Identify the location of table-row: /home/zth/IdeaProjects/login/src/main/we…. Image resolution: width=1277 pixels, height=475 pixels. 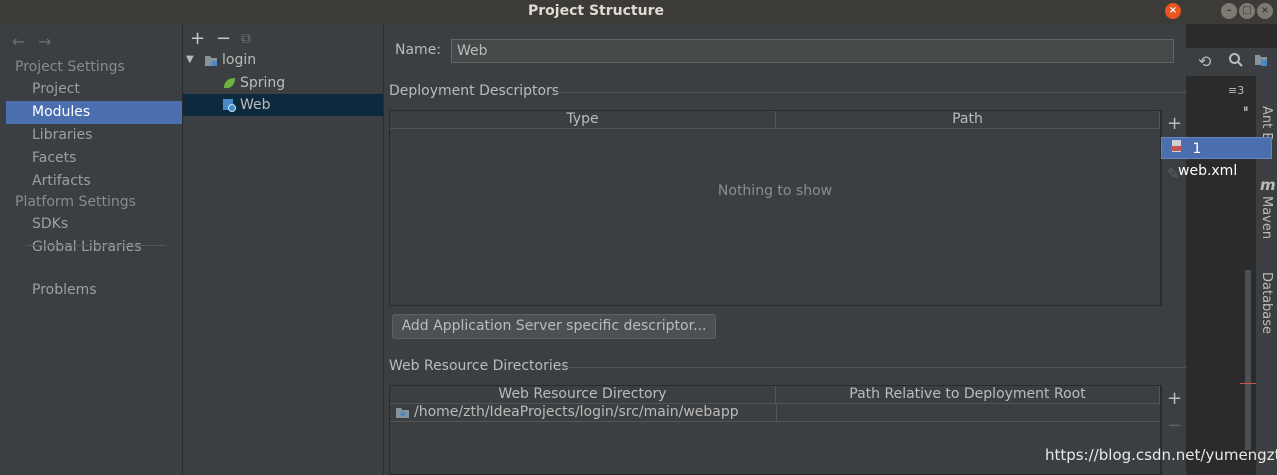
(775, 413).